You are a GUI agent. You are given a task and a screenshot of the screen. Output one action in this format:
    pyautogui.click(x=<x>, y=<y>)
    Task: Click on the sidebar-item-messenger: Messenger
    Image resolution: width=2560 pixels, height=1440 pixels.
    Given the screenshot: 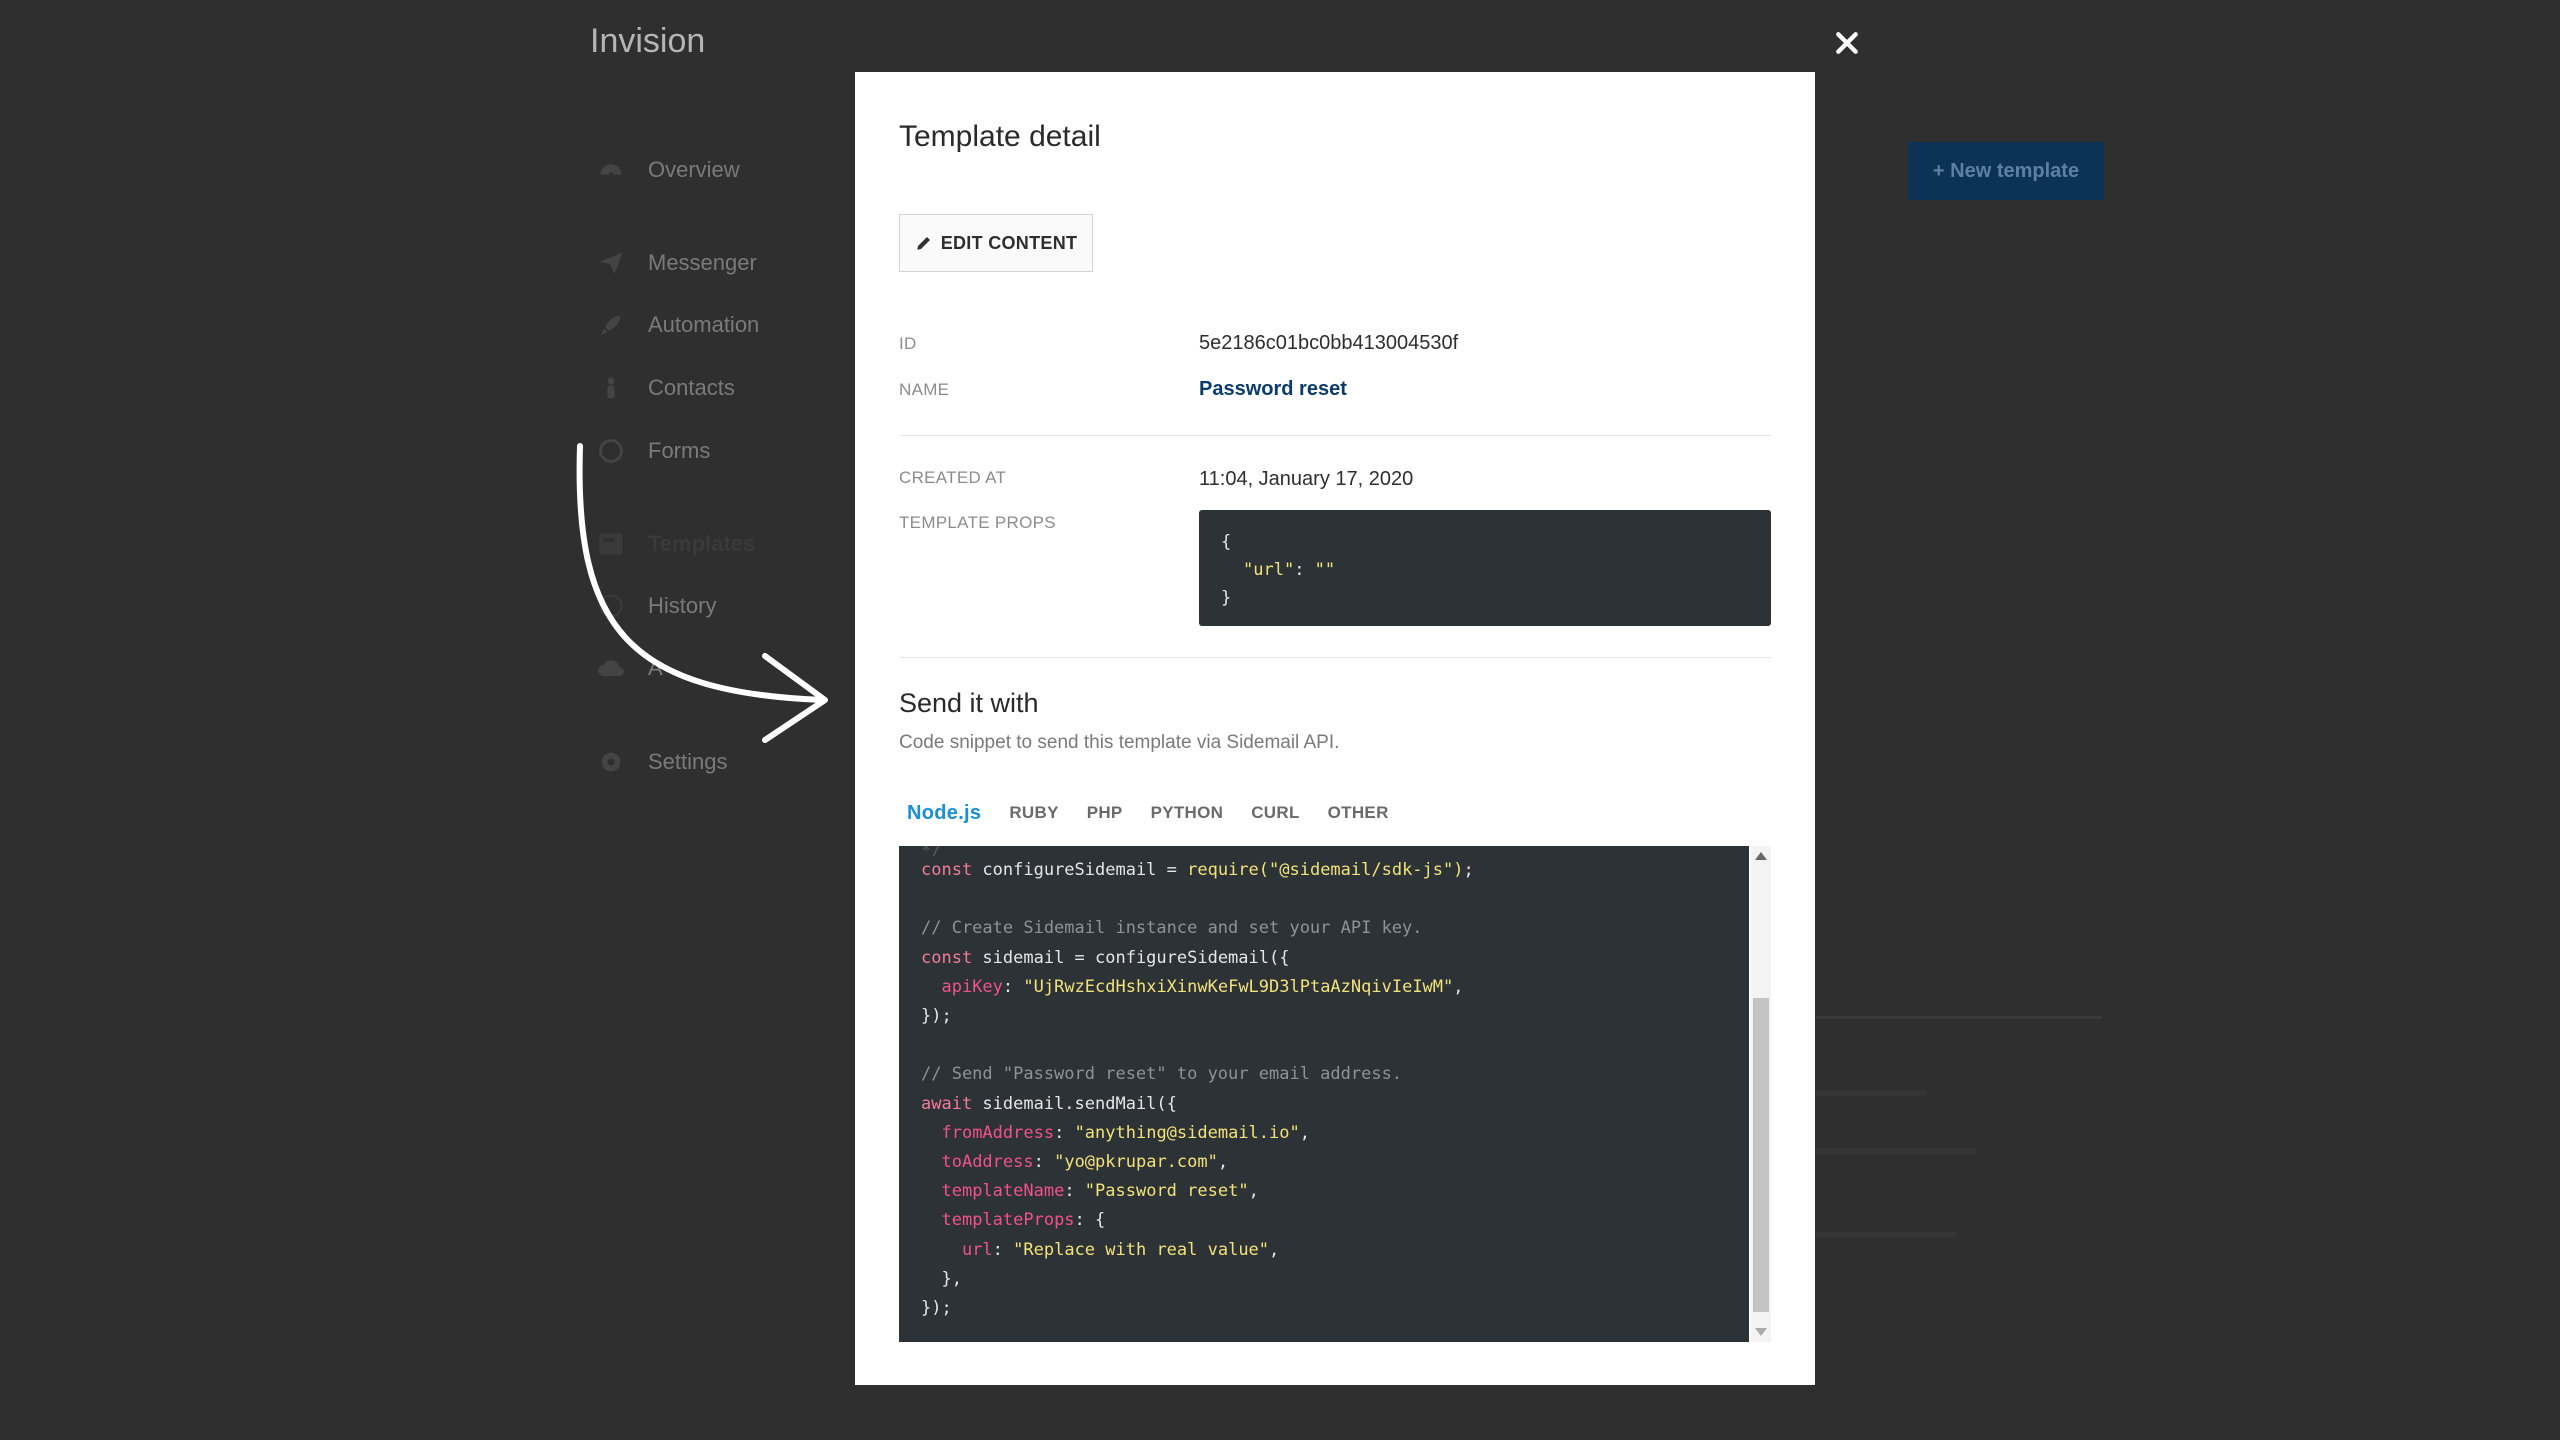 What is the action you would take?
    pyautogui.click(x=676, y=263)
    